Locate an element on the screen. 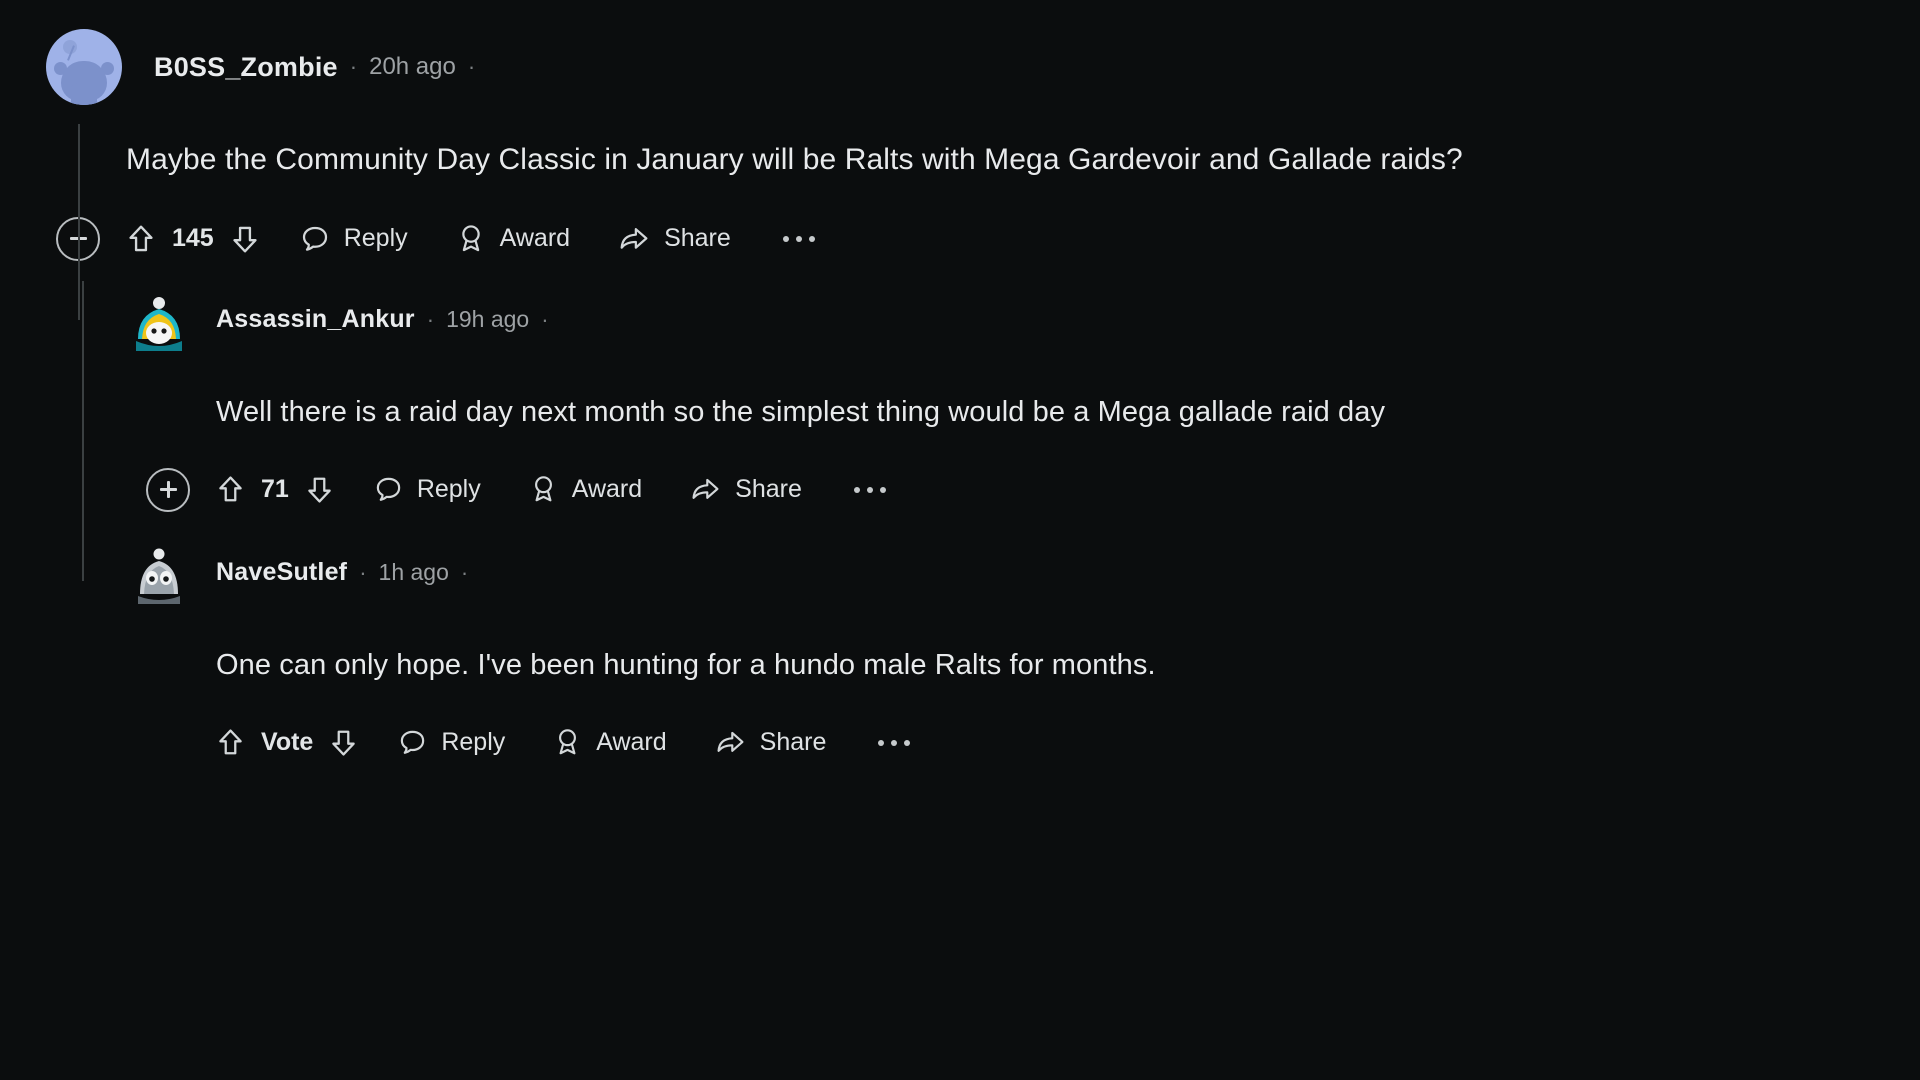 Image resolution: width=1920 pixels, height=1080 pixels. comment-timestamp: 20h ago is located at coordinates (412, 66).